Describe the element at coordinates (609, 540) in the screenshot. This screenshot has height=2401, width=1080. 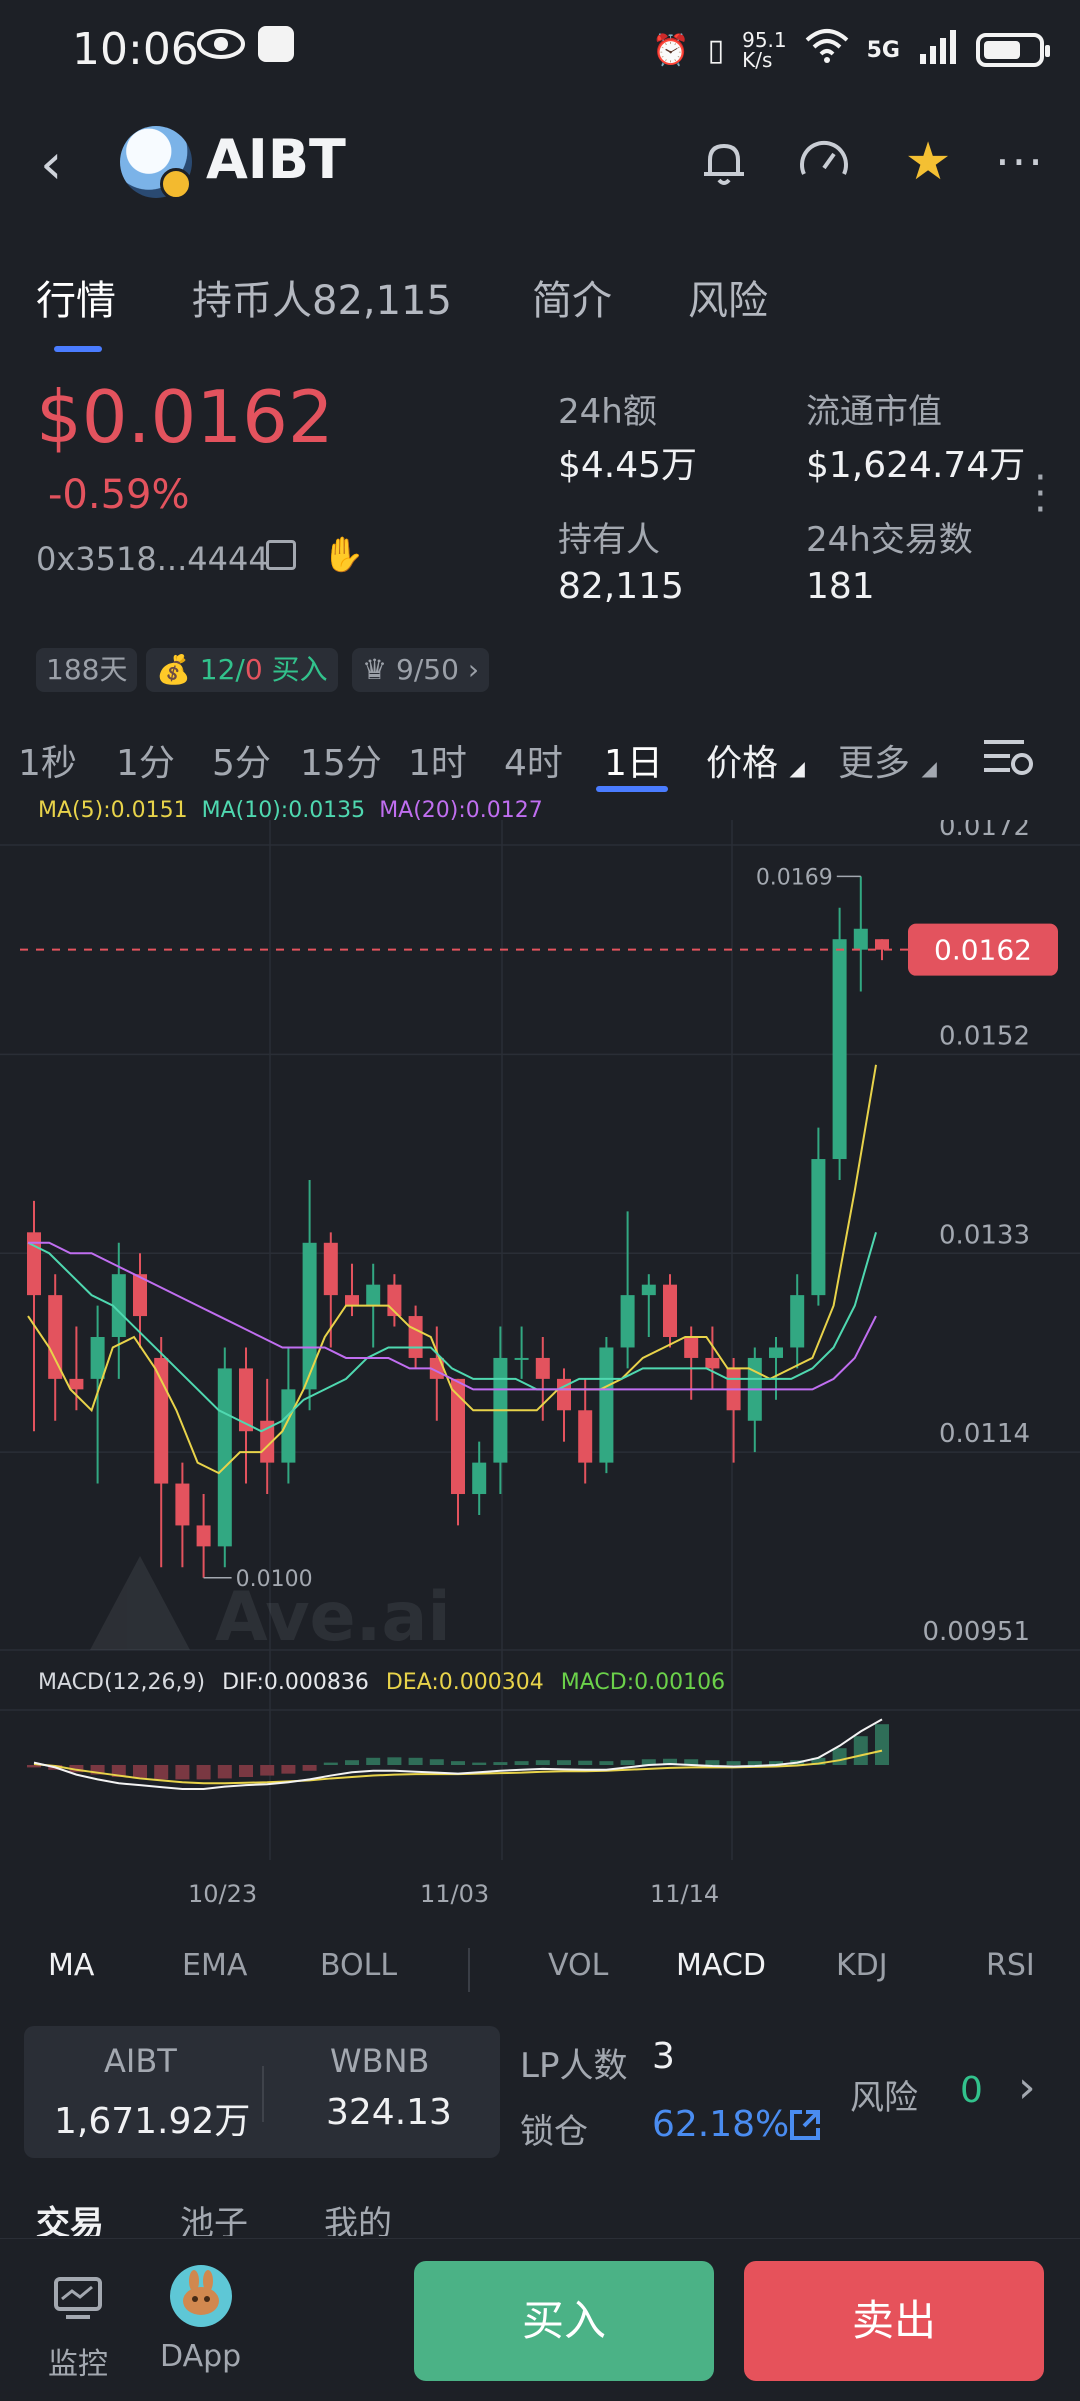
I see `holders-label: 持有人` at that location.